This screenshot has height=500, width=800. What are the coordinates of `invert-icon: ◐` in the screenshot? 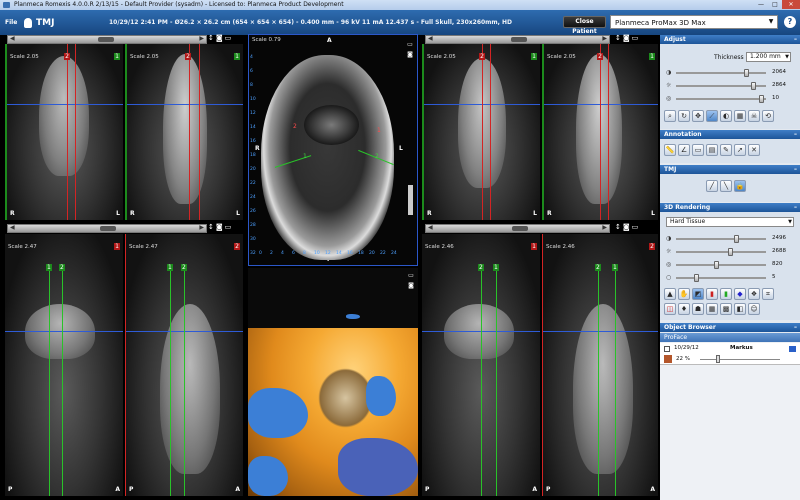 It's located at (726, 116).